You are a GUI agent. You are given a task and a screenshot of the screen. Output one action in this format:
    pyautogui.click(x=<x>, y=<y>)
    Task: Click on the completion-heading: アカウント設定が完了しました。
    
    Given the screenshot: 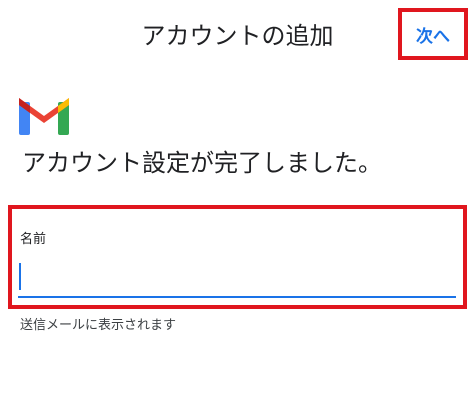 What is the action you would take?
    pyautogui.click(x=202, y=163)
    